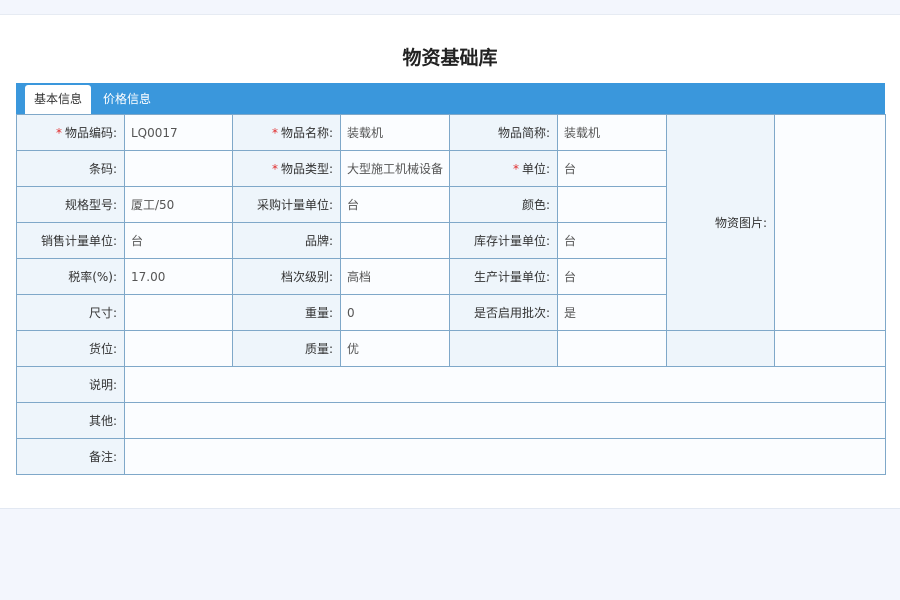 This screenshot has width=900, height=600. Describe the element at coordinates (395, 348) in the screenshot. I see `quality-field: 优` at that location.